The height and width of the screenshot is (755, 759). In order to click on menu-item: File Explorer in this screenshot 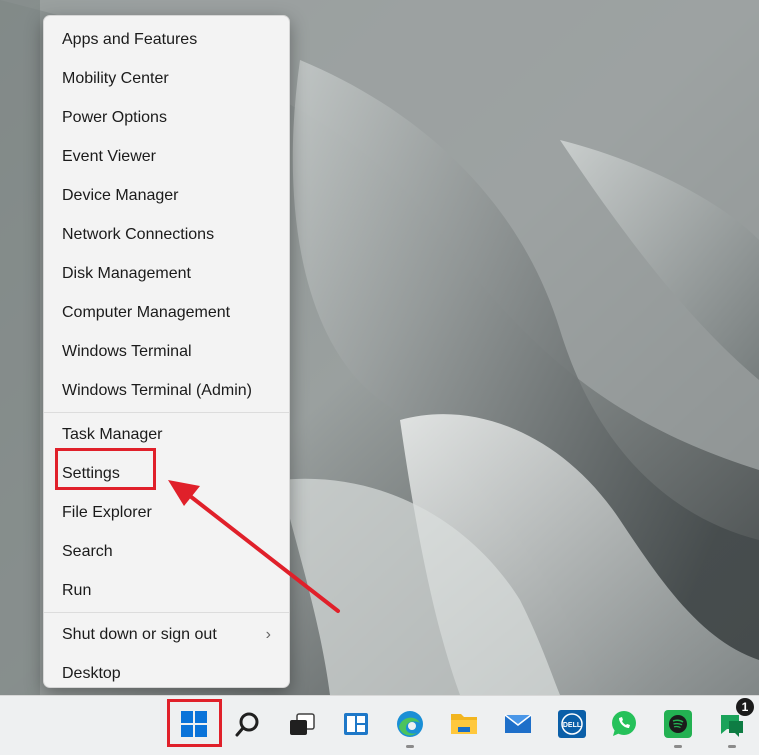, I will do `click(166, 512)`.